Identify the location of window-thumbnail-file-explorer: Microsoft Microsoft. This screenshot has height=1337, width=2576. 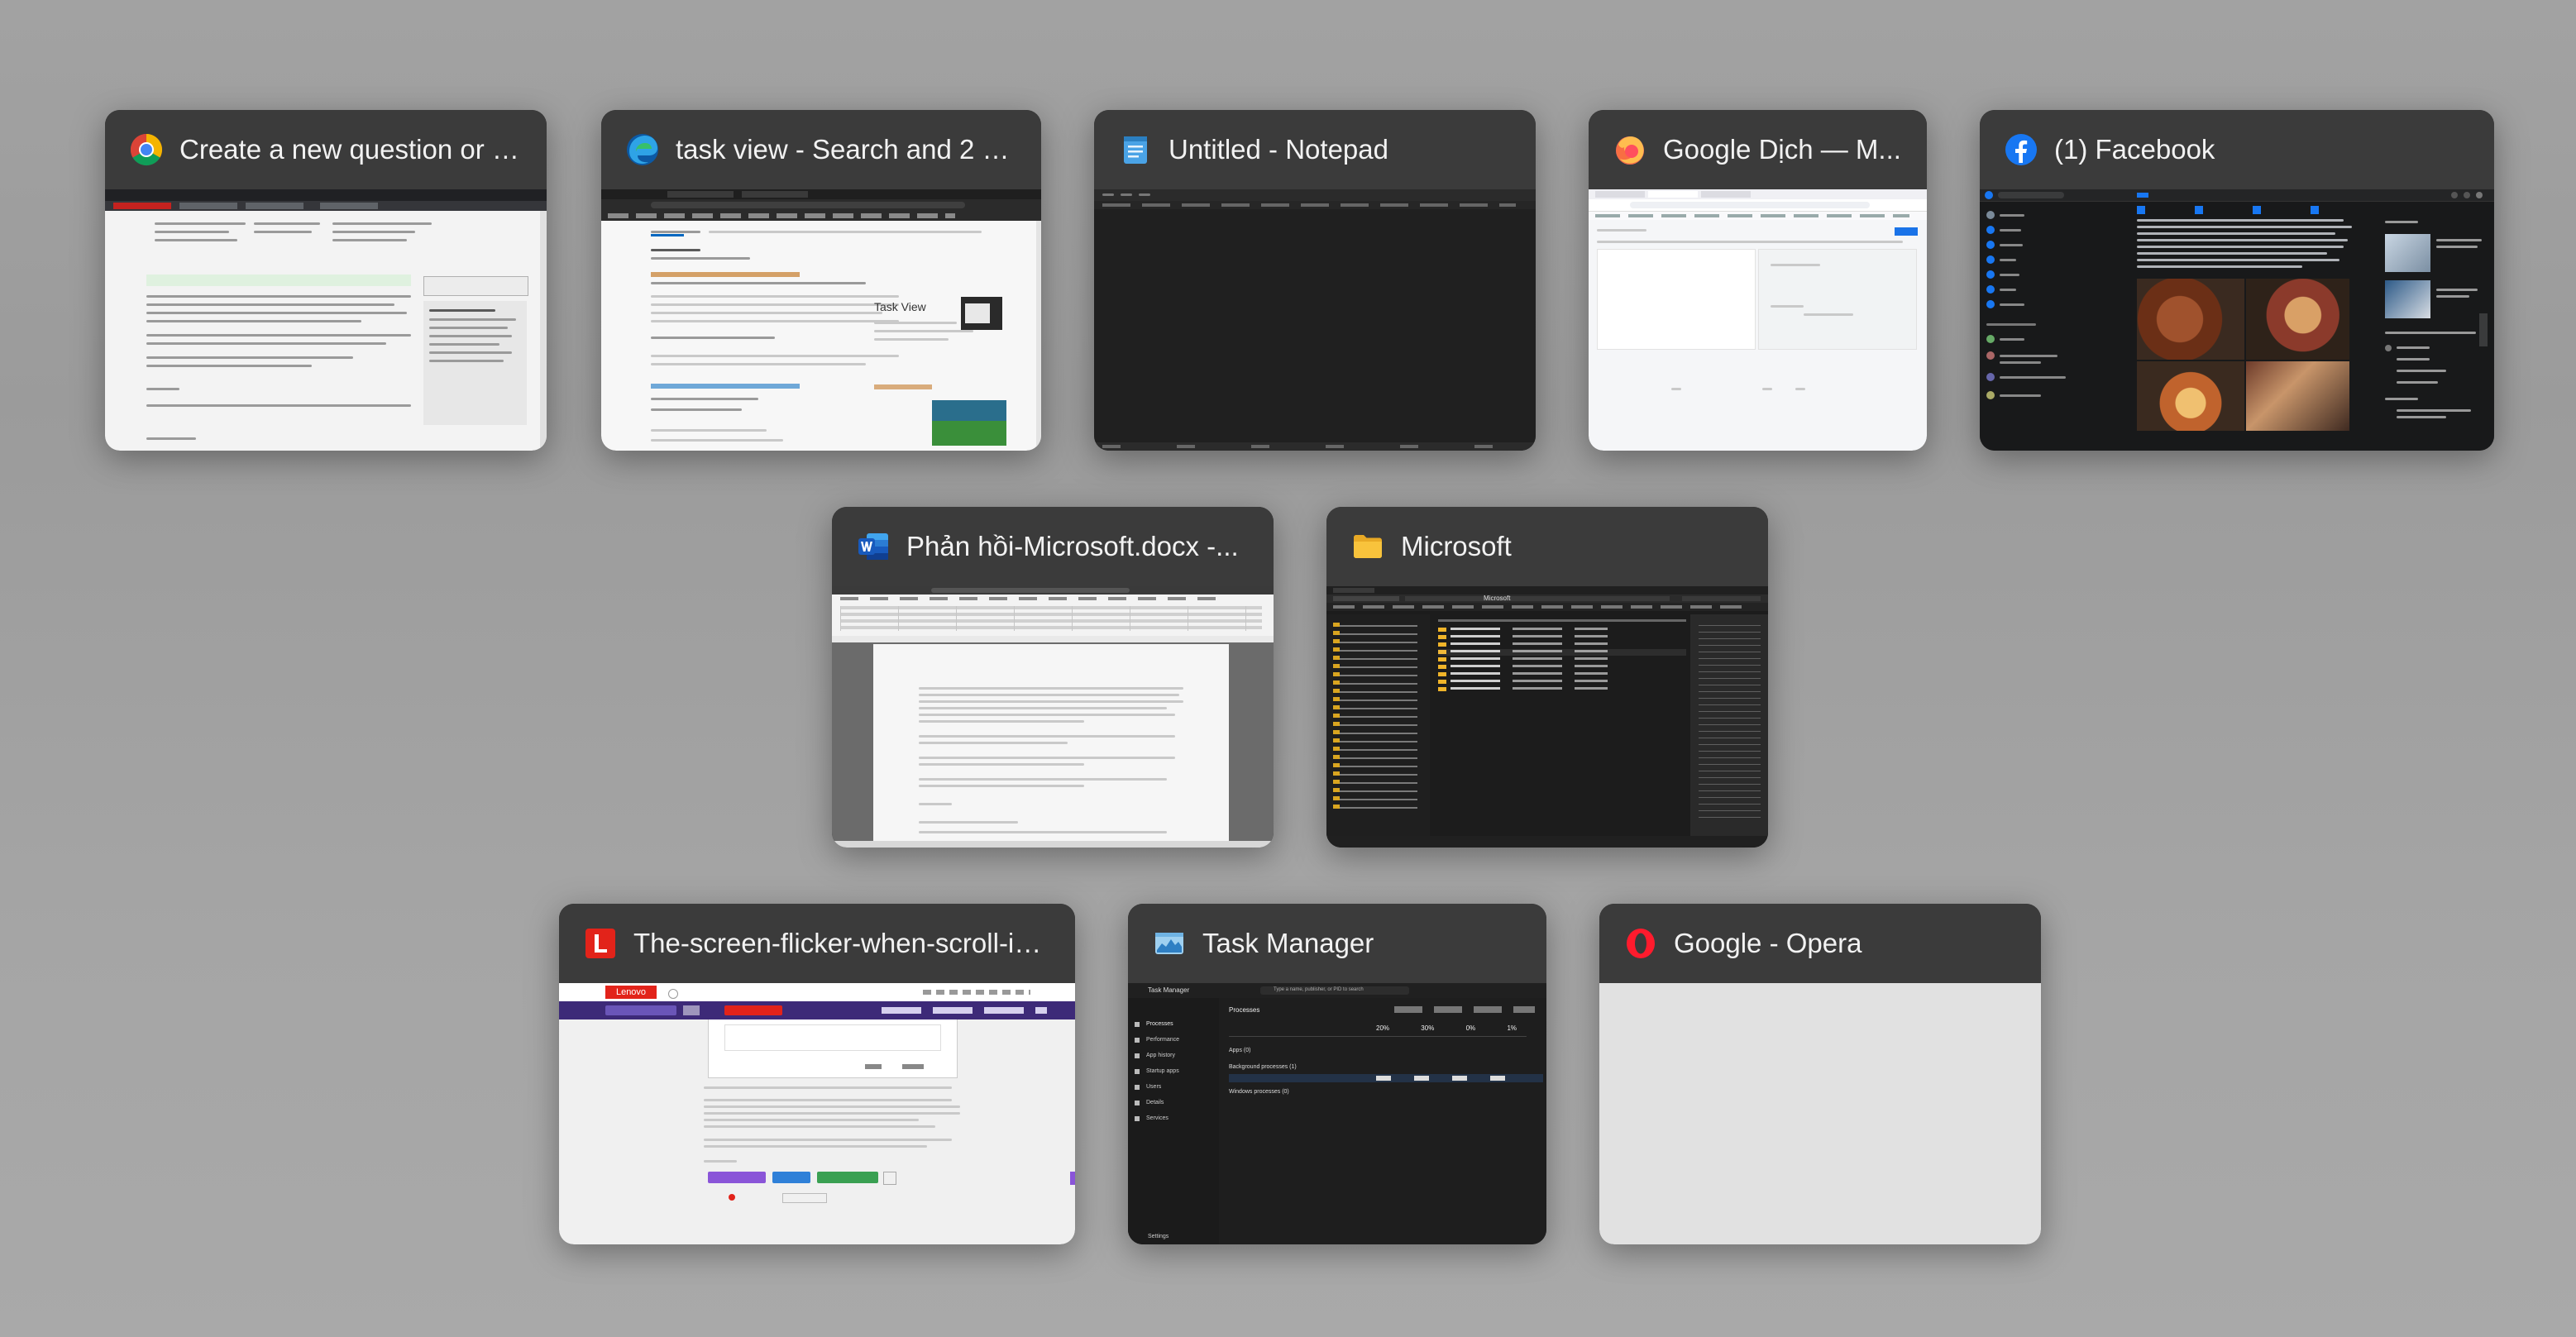
(1547, 677).